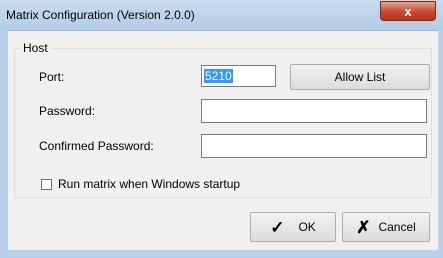  Describe the element at coordinates (218, 76) in the screenshot. I see `port-value: 5210` at that location.